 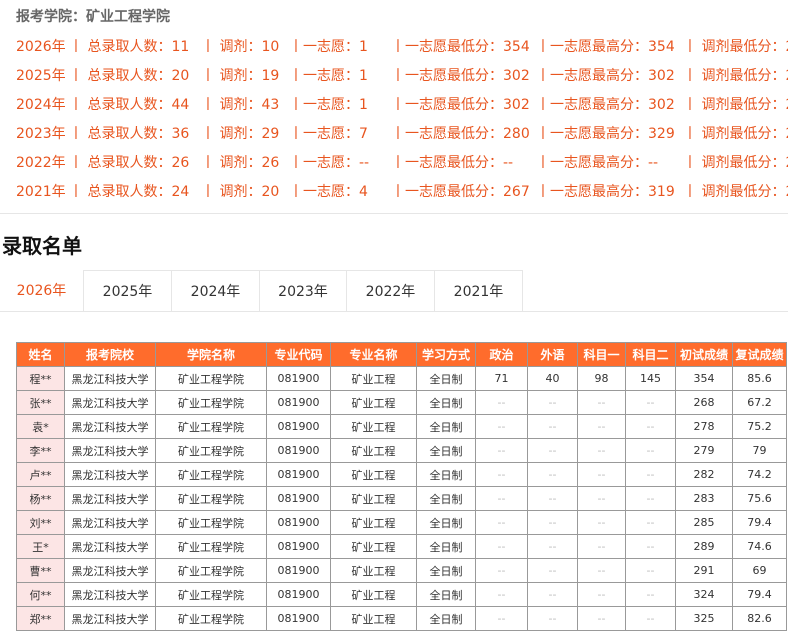 What do you see at coordinates (129, 134) in the screenshot?
I see `summary-total: 丨 总录取人数：36` at bounding box center [129, 134].